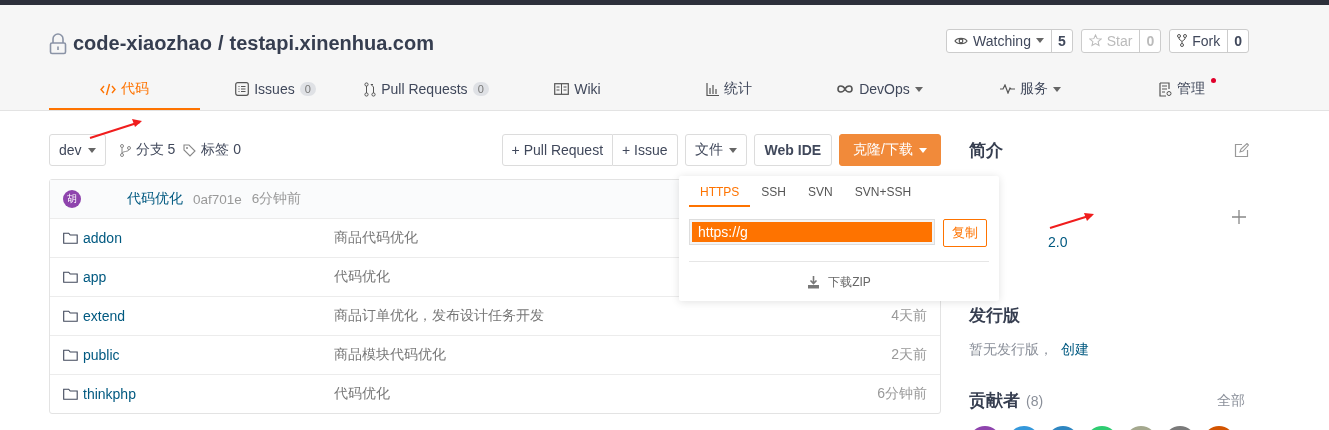 The height and width of the screenshot is (430, 1329). Describe the element at coordinates (845, 89) in the screenshot. I see `infinity-icon` at that location.